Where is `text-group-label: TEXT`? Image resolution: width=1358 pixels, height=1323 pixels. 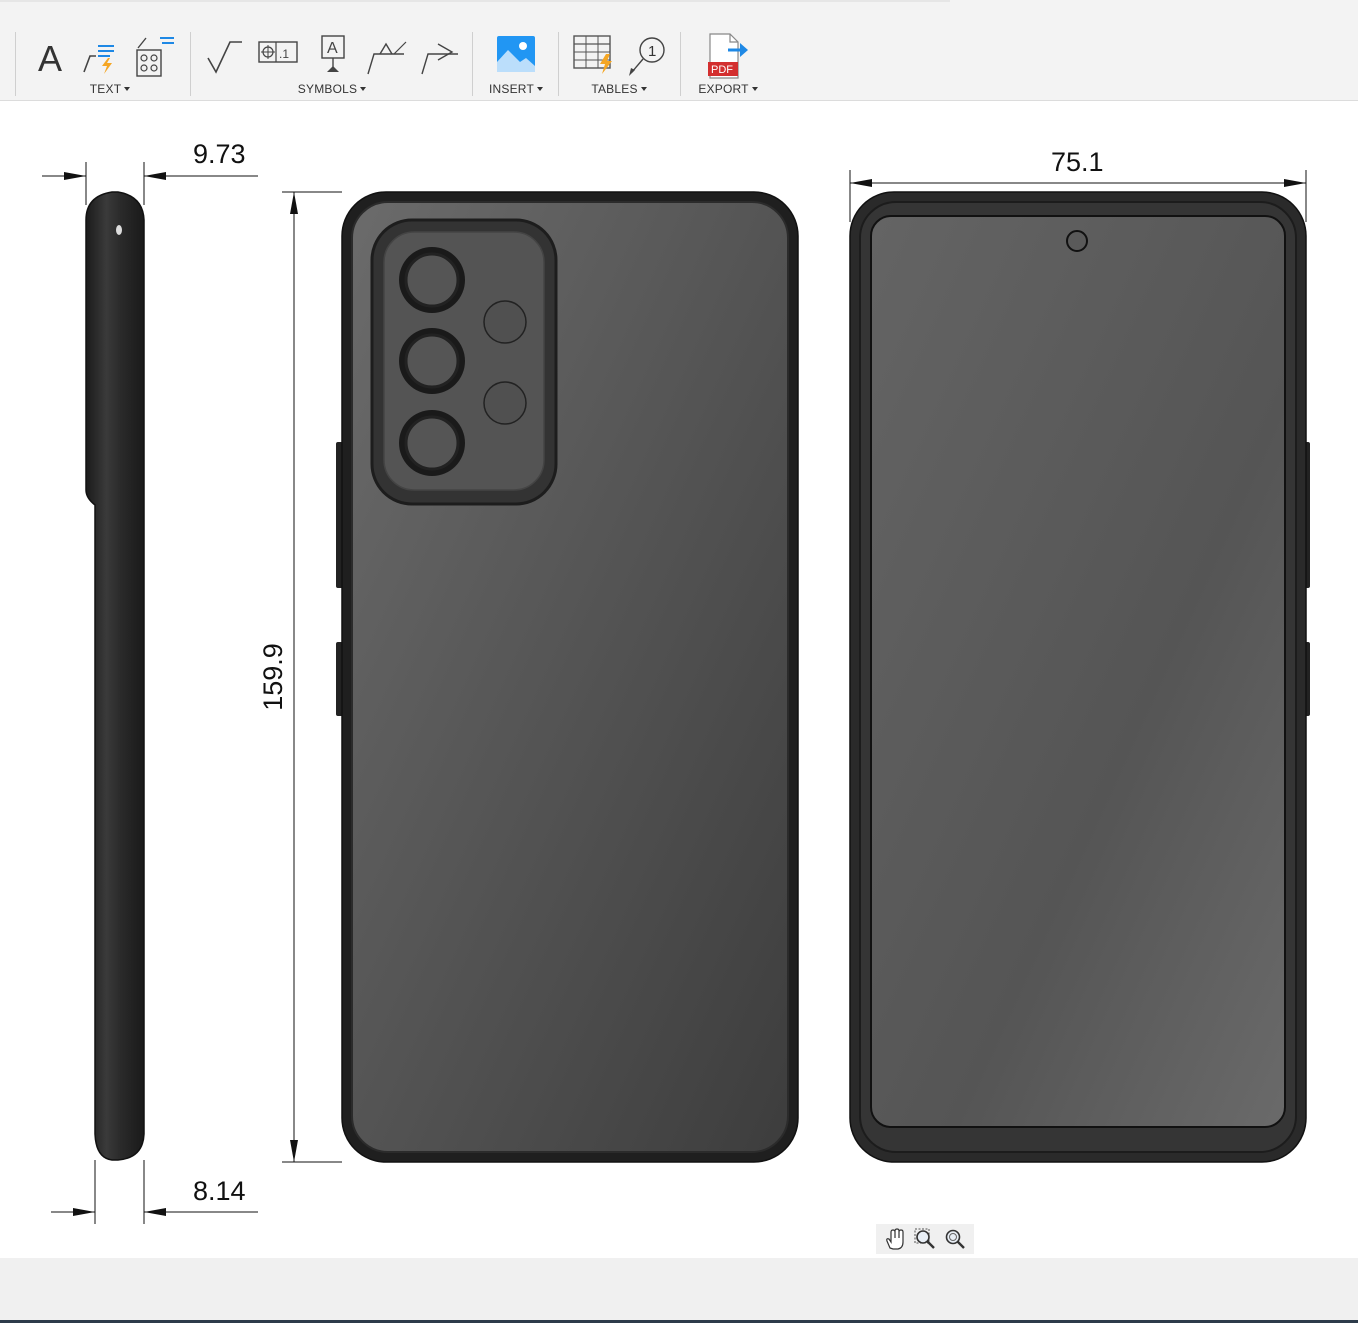 text-group-label: TEXT is located at coordinates (110, 89).